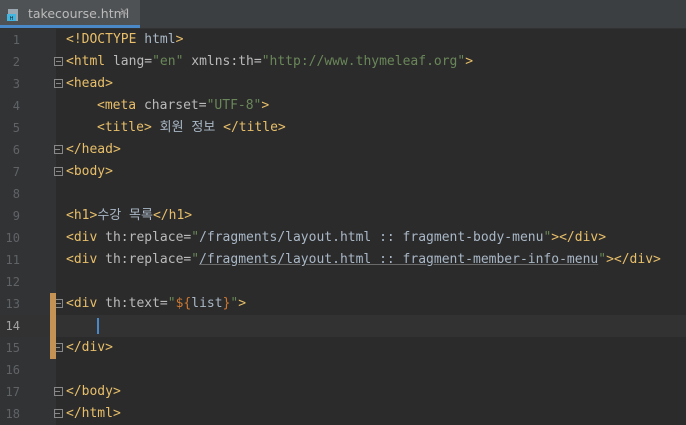  Describe the element at coordinates (93, 391) in the screenshot. I see `code-token: </body>` at that location.